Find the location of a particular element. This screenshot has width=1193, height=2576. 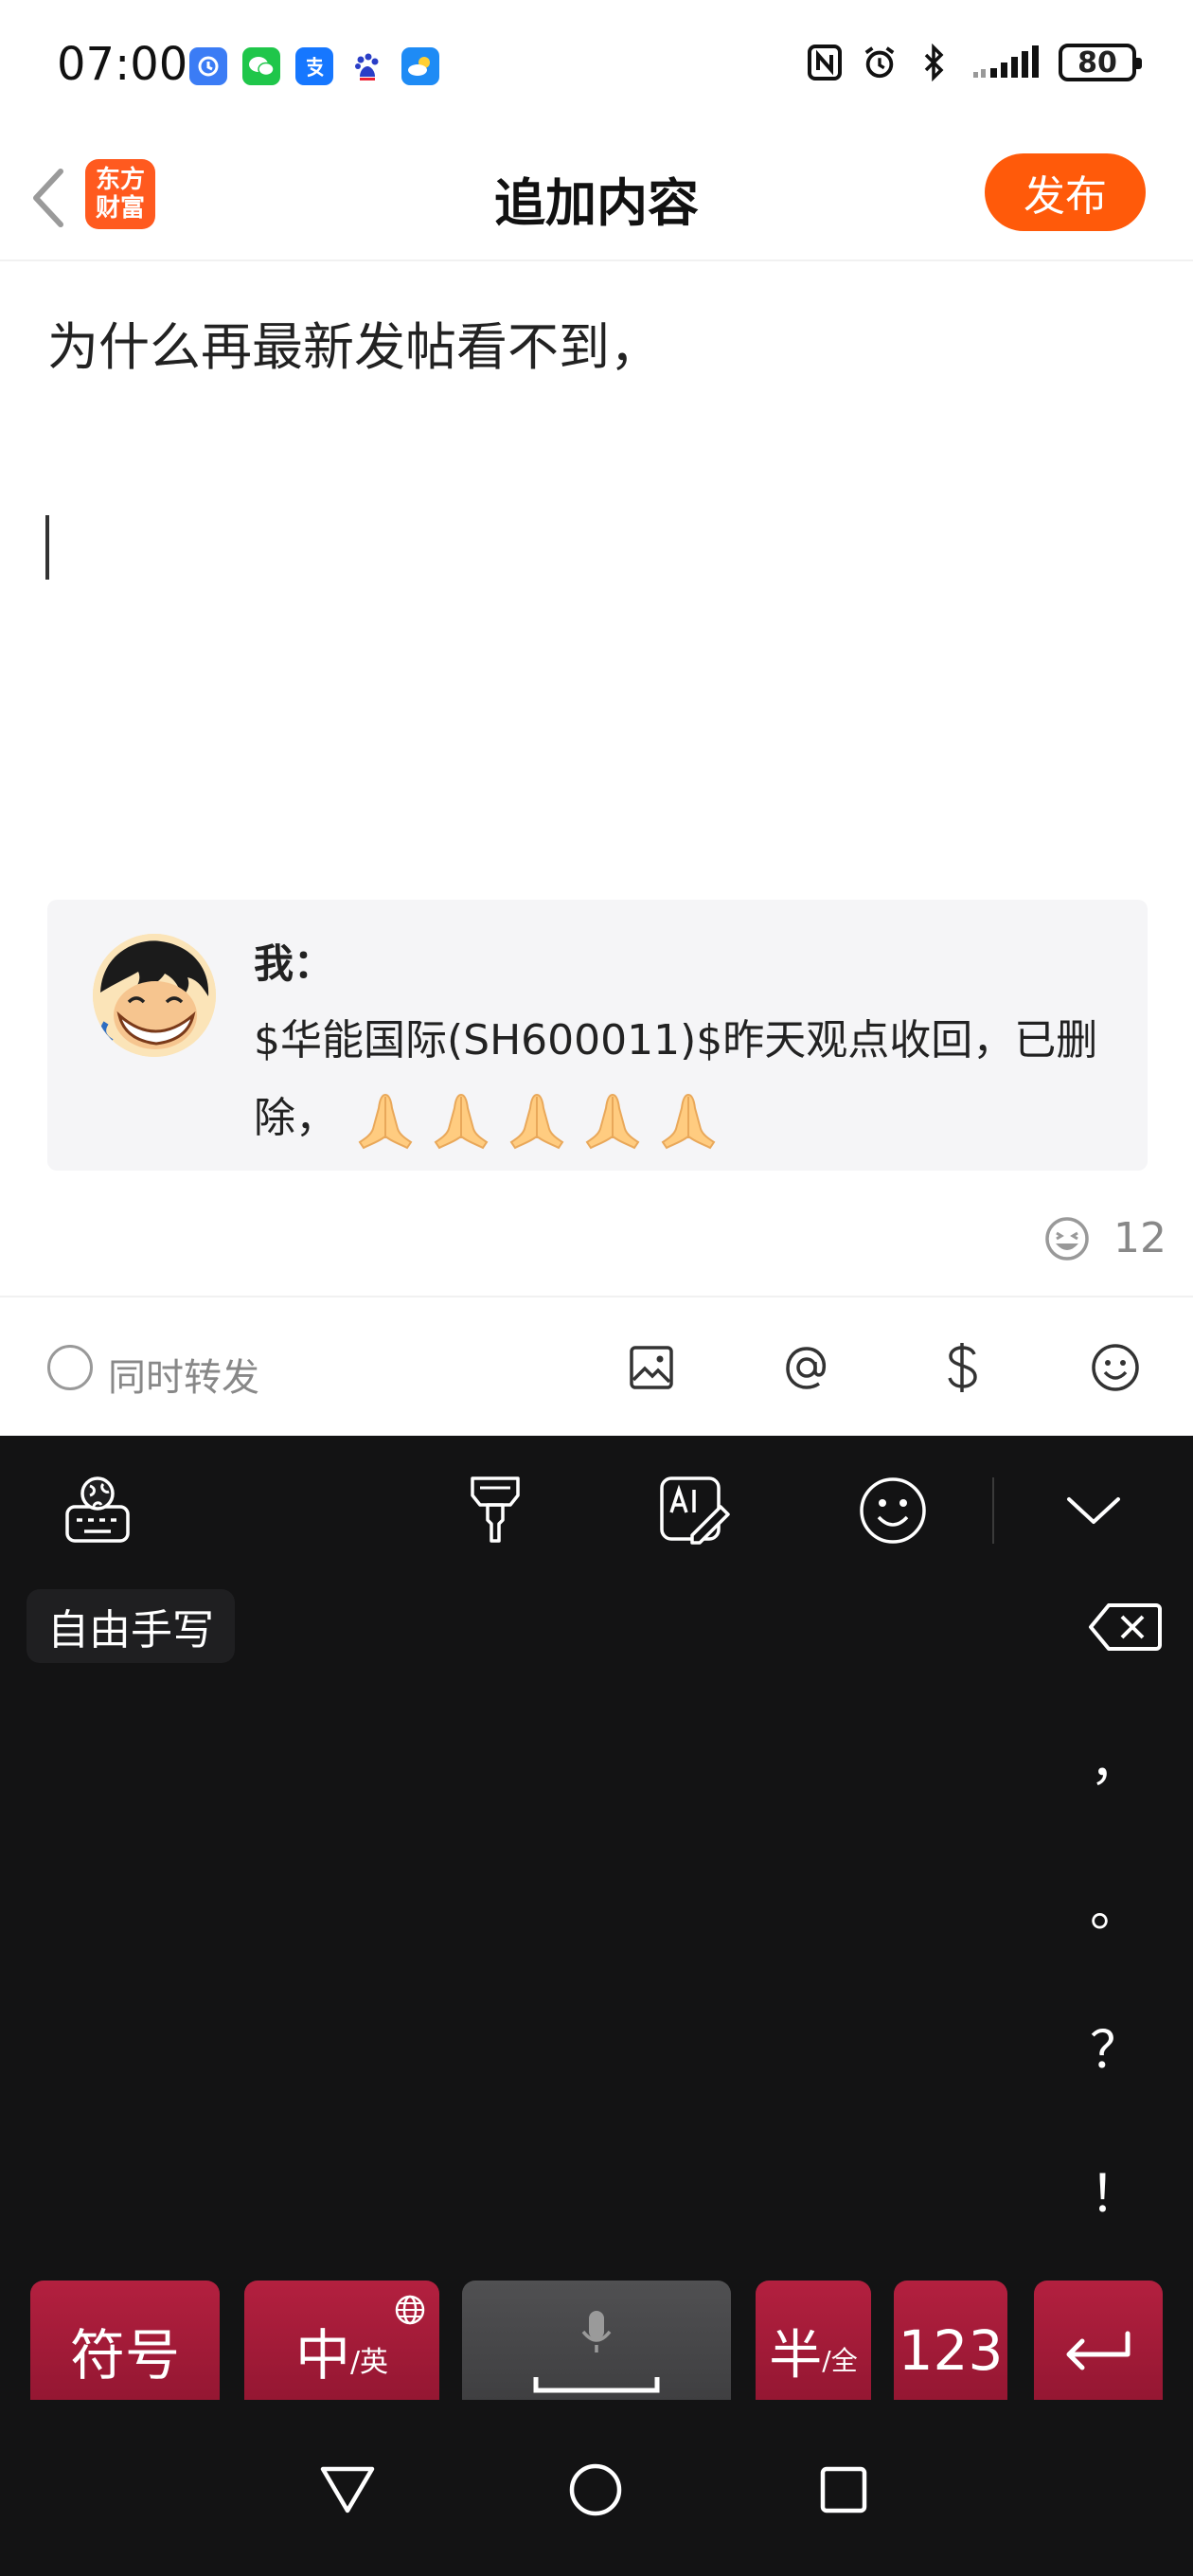

punct-exclaim-key: ！ is located at coordinates (1115, 2189).